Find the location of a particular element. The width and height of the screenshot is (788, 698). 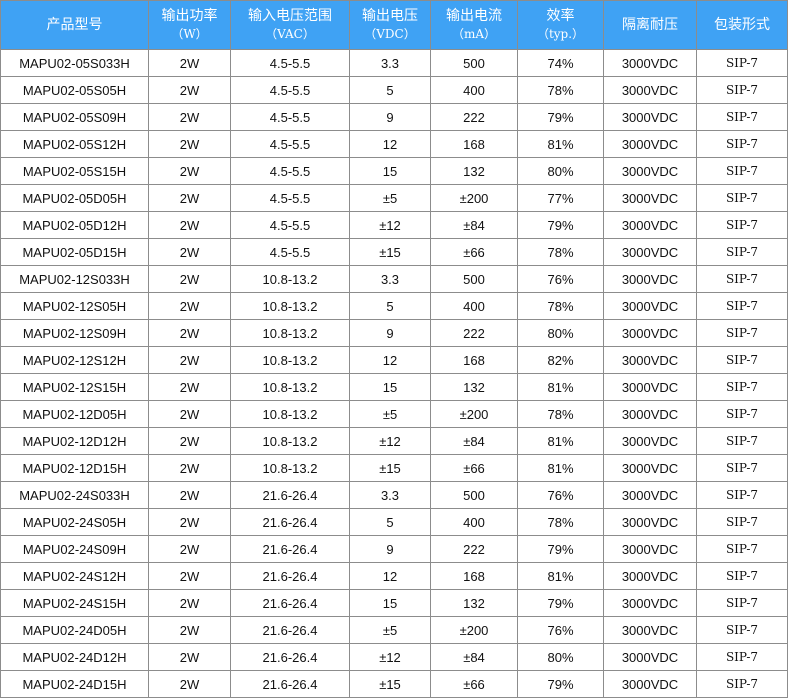

cell-efficiency: 80% is located at coordinates (560, 657).